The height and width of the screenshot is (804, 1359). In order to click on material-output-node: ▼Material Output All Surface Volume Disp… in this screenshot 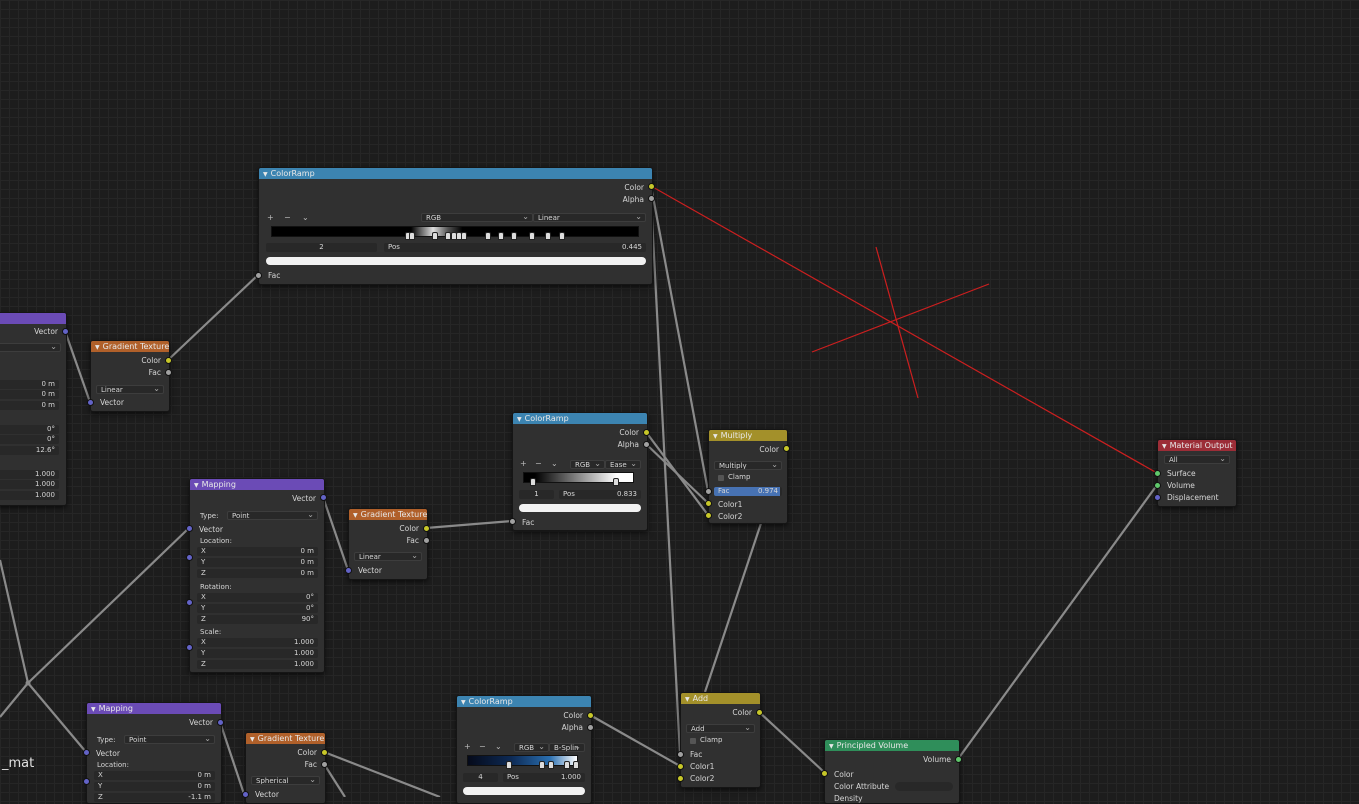, I will do `click(1197, 473)`.